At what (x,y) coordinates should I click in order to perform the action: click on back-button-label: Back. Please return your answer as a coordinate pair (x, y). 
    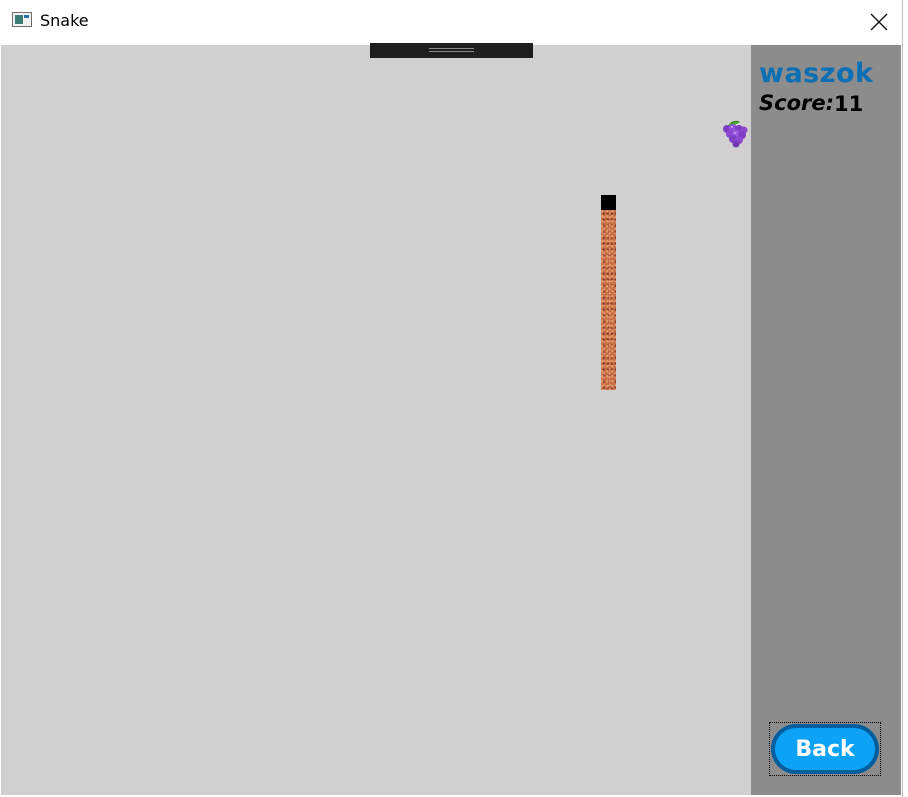
    Looking at the image, I should click on (825, 749).